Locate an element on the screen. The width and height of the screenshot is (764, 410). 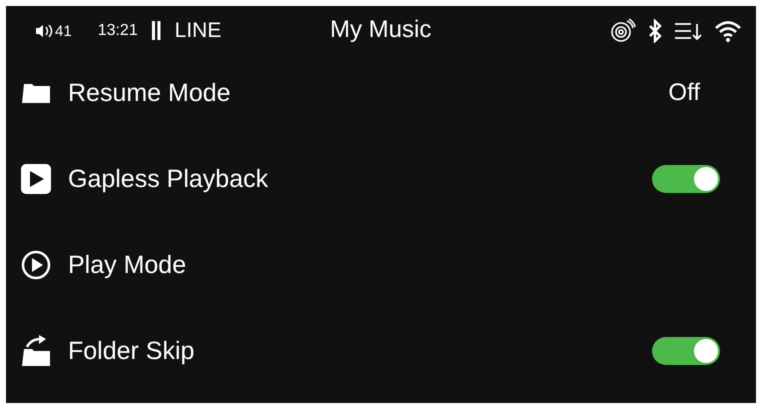
disc-icon is located at coordinates (623, 31).